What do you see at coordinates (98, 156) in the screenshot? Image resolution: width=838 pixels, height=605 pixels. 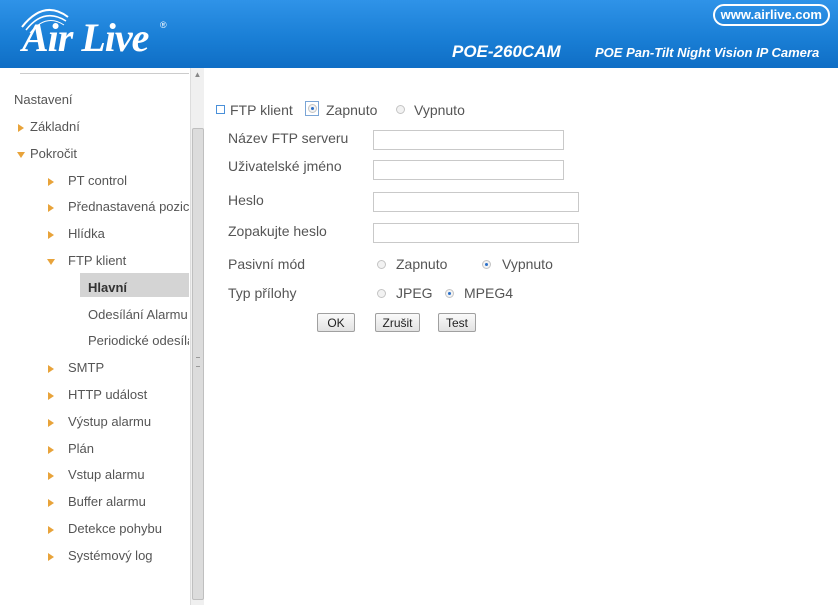 I see `sidebar-item: Pokročit` at bounding box center [98, 156].